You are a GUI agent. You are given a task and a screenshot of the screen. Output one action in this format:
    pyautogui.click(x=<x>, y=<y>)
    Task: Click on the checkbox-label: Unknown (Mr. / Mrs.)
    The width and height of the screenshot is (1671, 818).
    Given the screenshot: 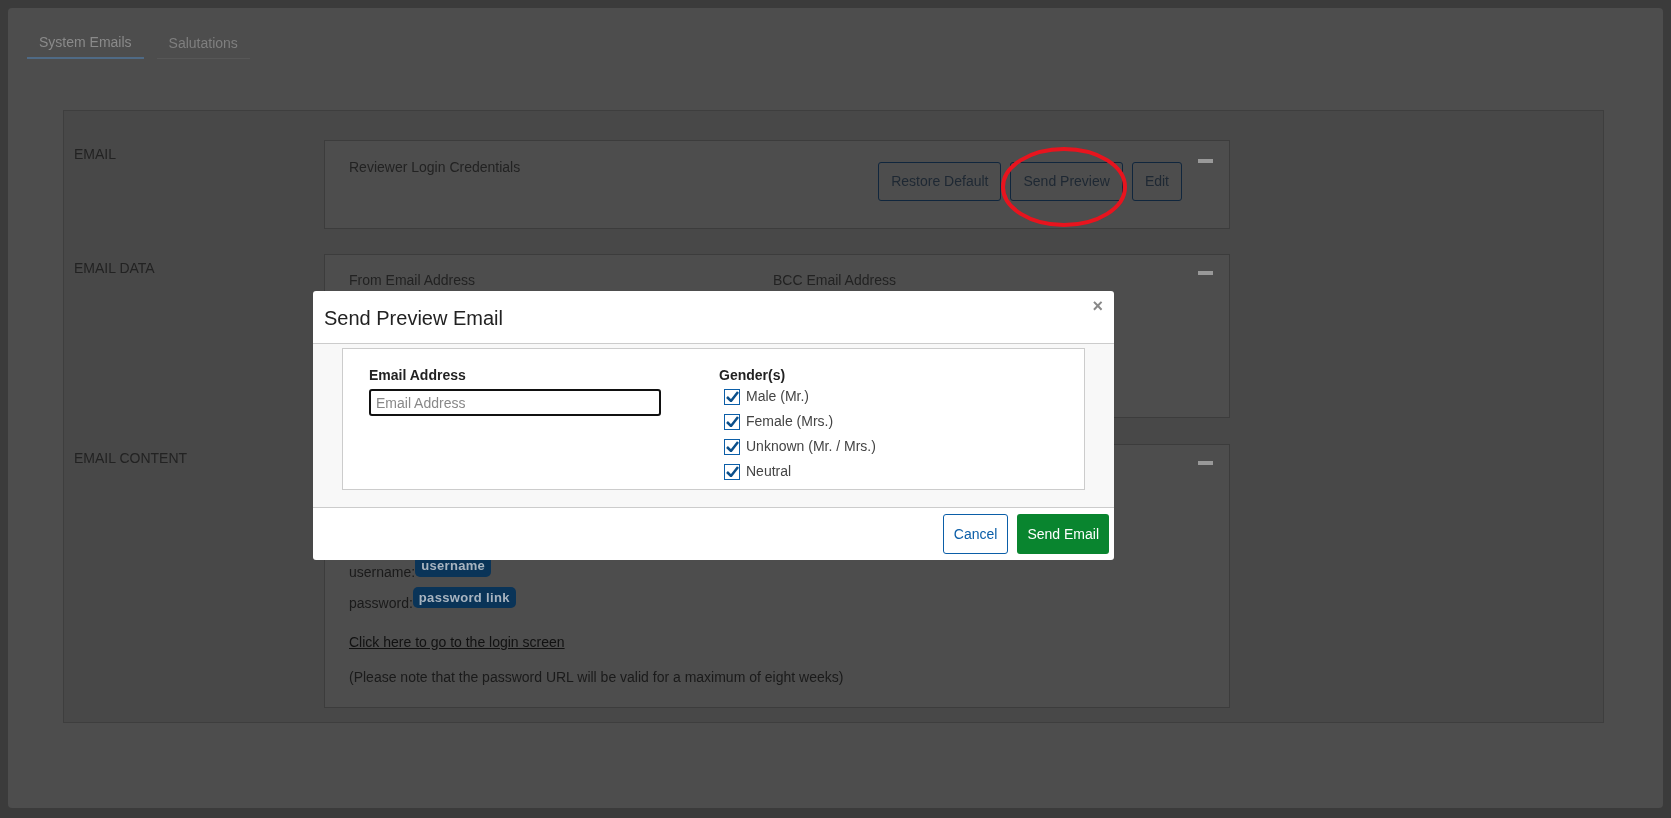 What is the action you would take?
    pyautogui.click(x=811, y=446)
    